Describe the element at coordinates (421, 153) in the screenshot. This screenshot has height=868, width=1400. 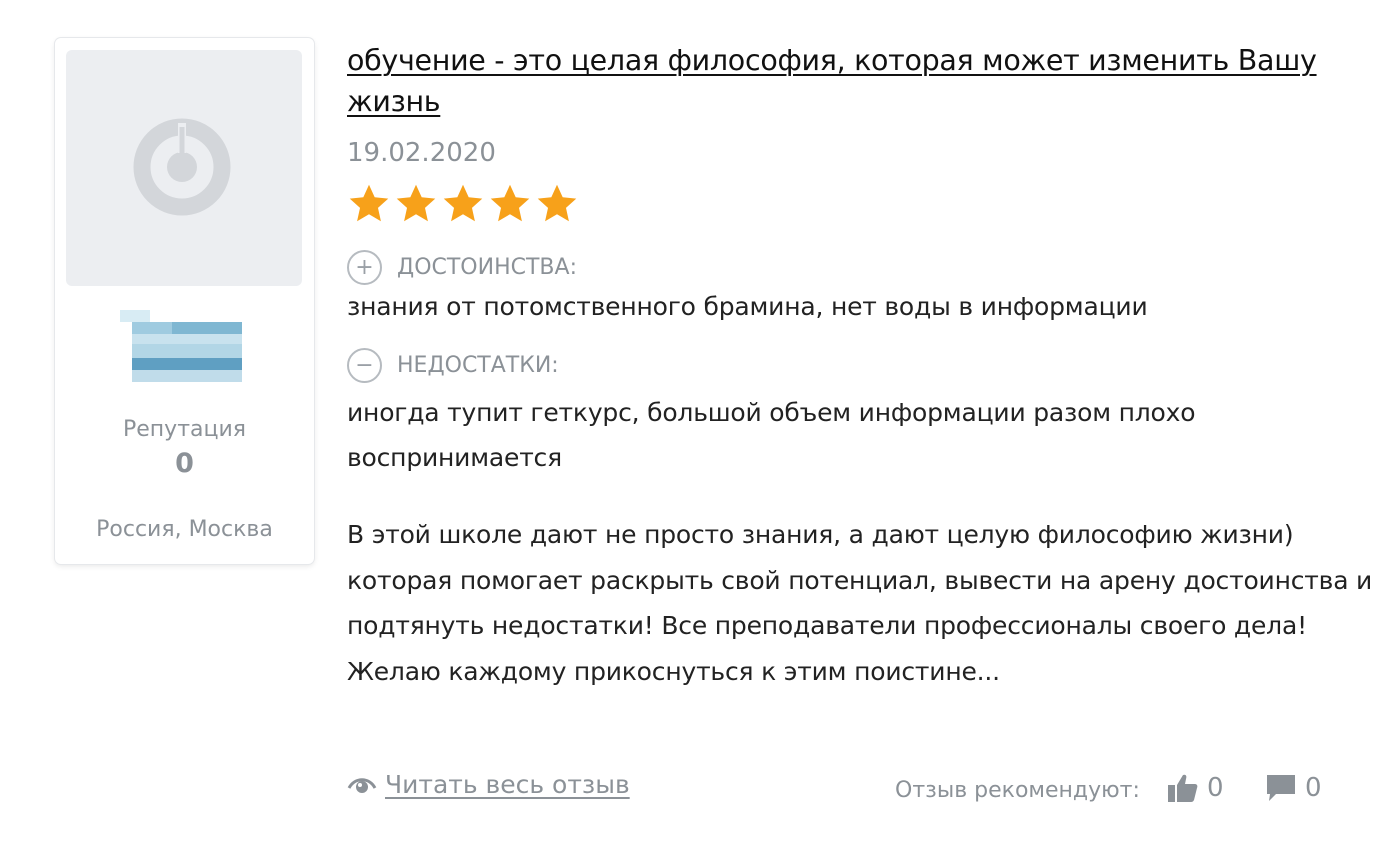
I see `review-date: 19.02.2020` at that location.